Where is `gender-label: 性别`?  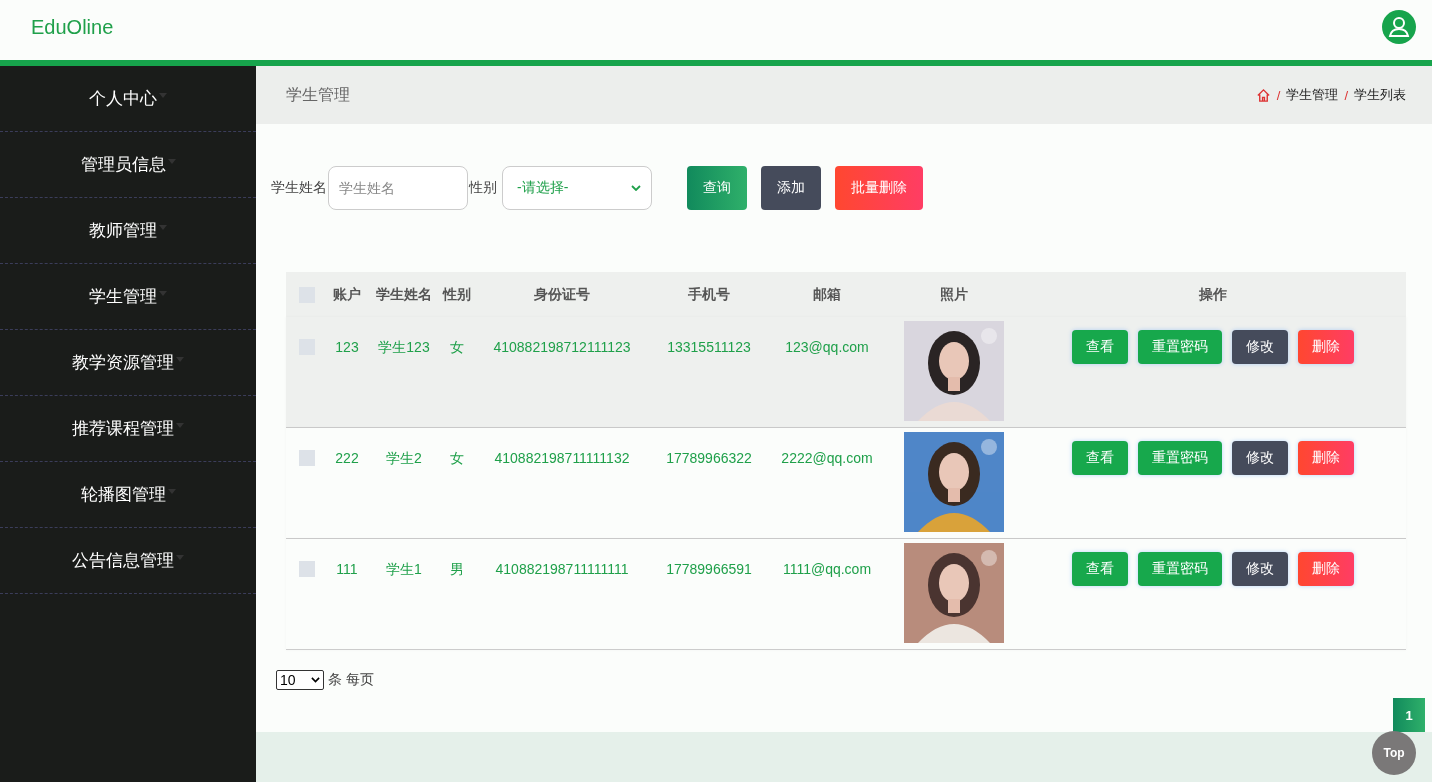
gender-label: 性别 is located at coordinates (483, 188).